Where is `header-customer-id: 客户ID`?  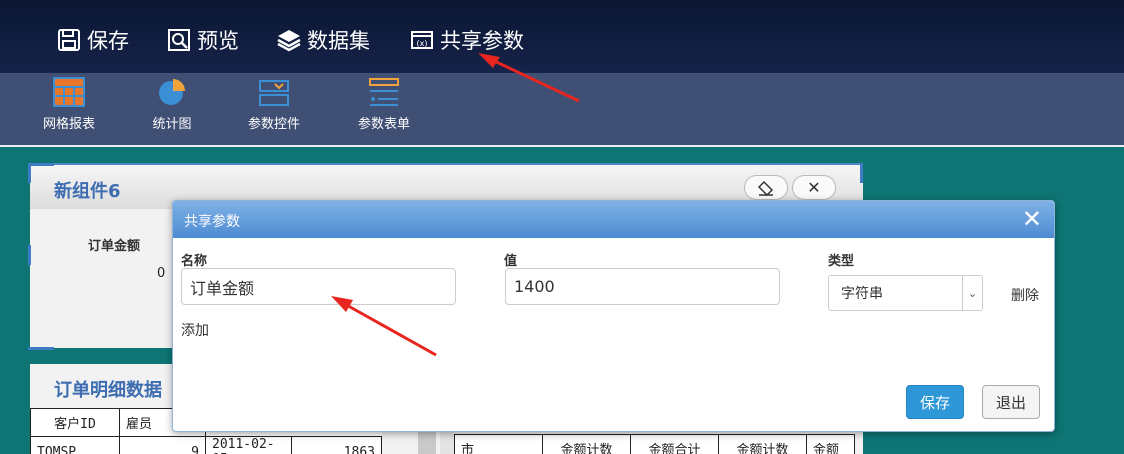 header-customer-id: 客户ID is located at coordinates (75, 422).